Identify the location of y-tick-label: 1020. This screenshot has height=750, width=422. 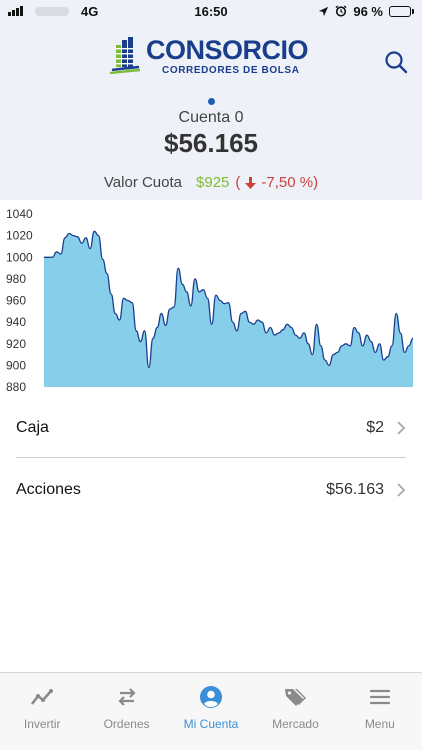
(19, 236).